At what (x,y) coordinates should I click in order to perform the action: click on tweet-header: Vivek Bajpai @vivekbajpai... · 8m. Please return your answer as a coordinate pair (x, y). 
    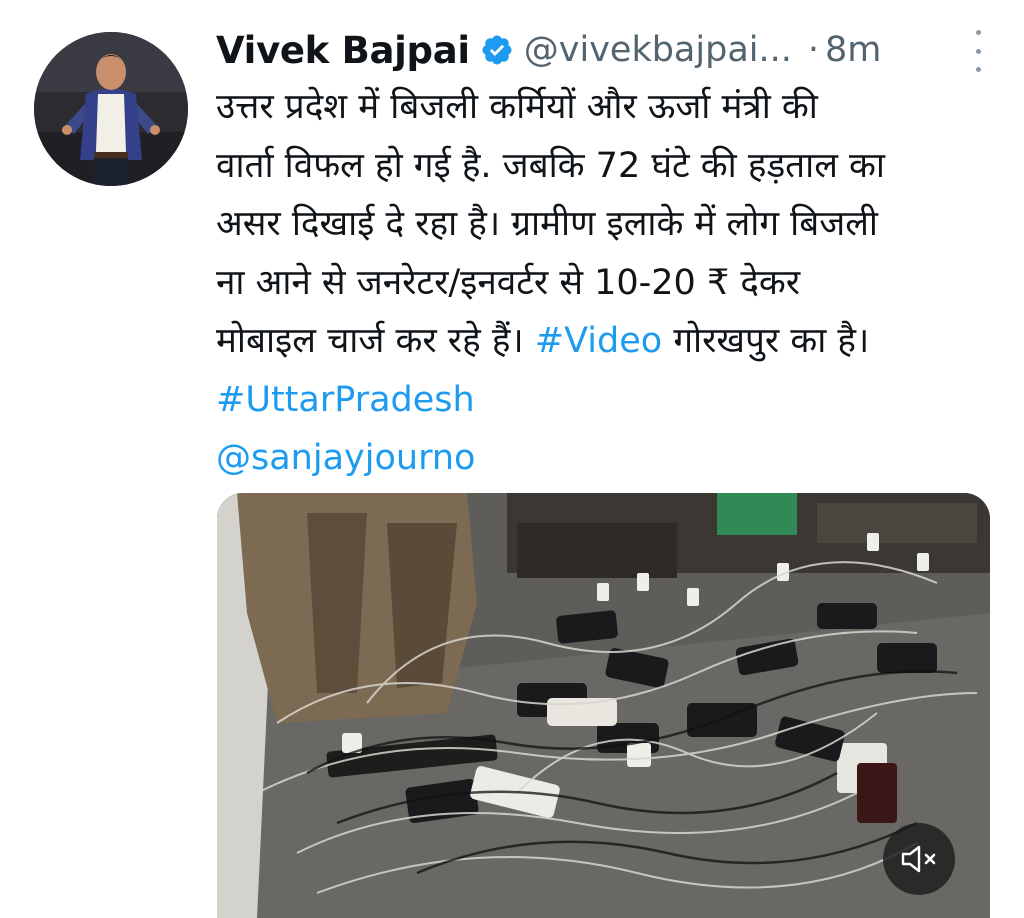
    Looking at the image, I should click on (610, 50).